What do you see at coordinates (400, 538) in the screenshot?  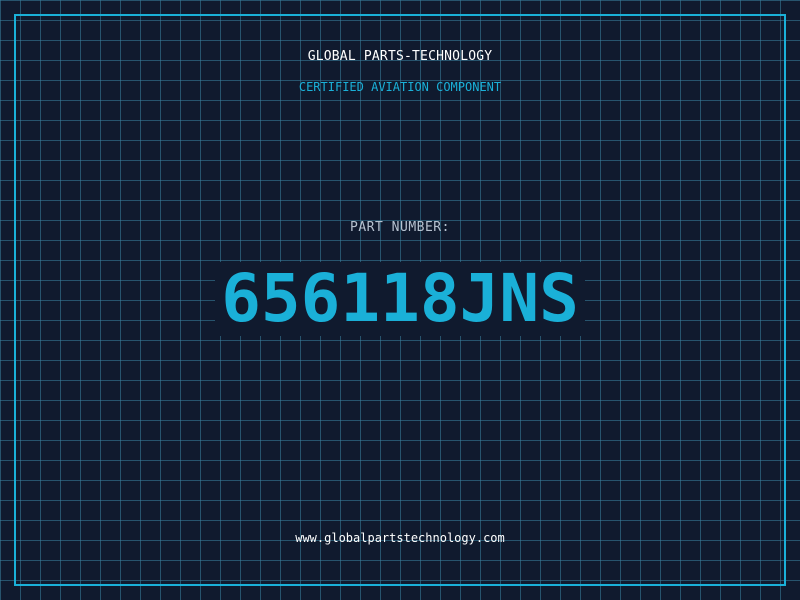 I see `website-url: www.globalpartstechnology.com` at bounding box center [400, 538].